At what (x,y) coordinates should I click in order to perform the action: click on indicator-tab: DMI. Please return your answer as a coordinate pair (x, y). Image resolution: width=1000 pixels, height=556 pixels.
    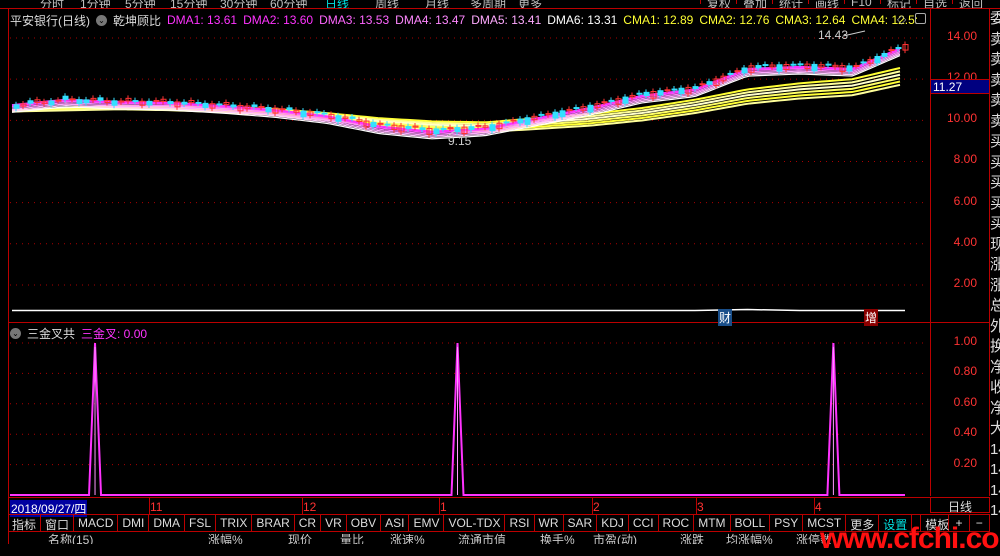
    Looking at the image, I should click on (134, 523).